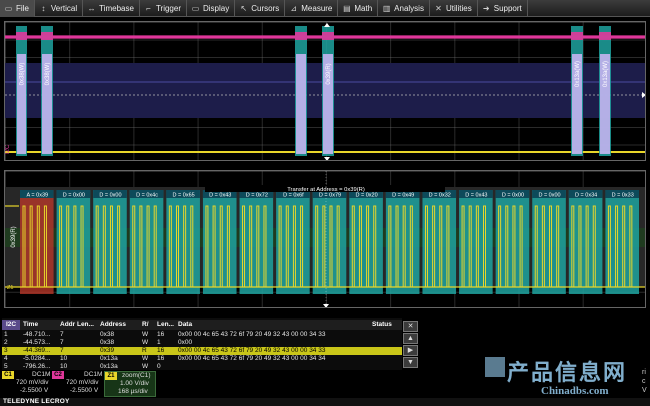 The height and width of the screenshot is (406, 650). What do you see at coordinates (326, 305) in the screenshot?
I see `zoom-trigger-icon` at bounding box center [326, 305].